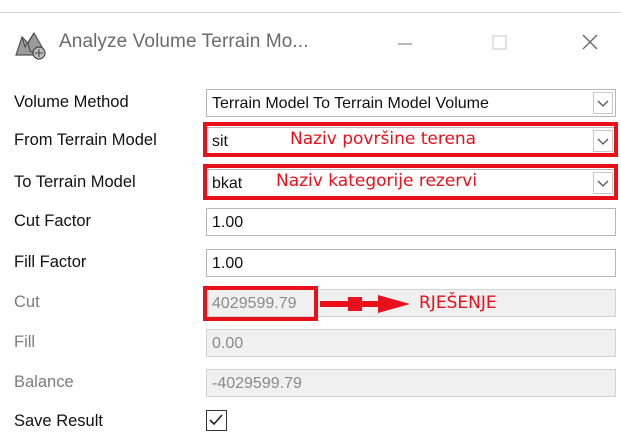  What do you see at coordinates (411, 383) in the screenshot?
I see `balance-result-field: -4029599.79` at bounding box center [411, 383].